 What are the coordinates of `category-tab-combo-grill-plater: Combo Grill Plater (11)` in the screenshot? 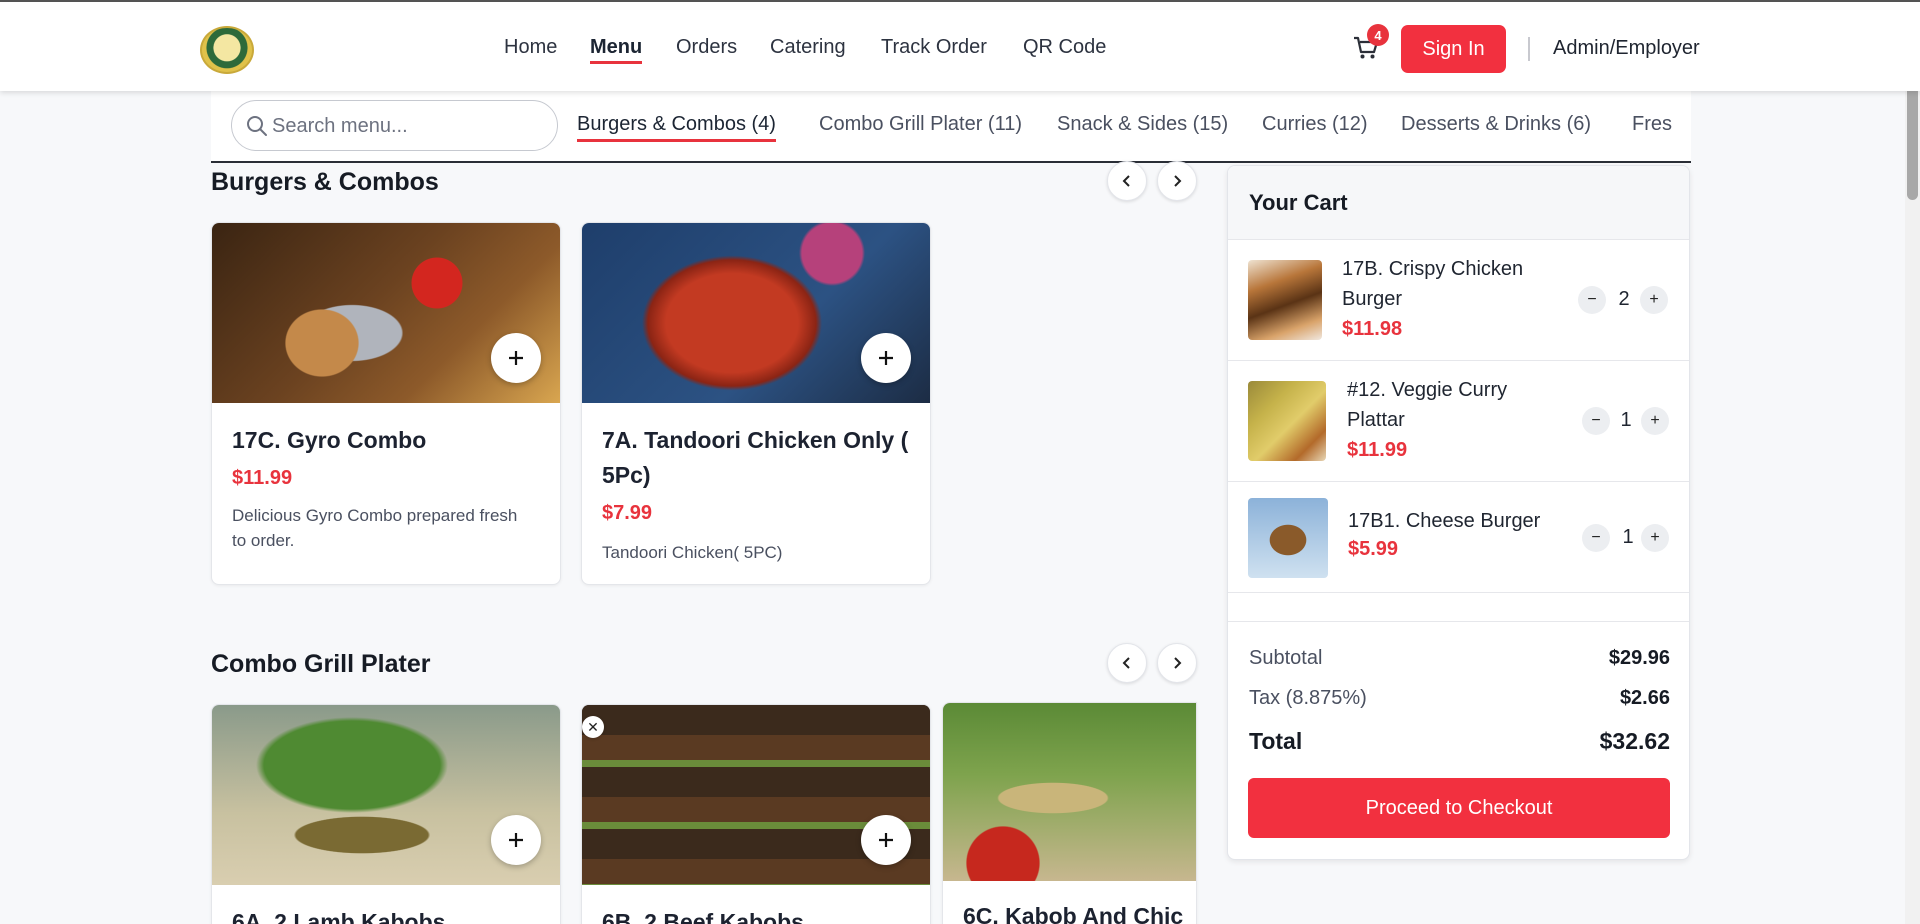 It's located at (920, 124).